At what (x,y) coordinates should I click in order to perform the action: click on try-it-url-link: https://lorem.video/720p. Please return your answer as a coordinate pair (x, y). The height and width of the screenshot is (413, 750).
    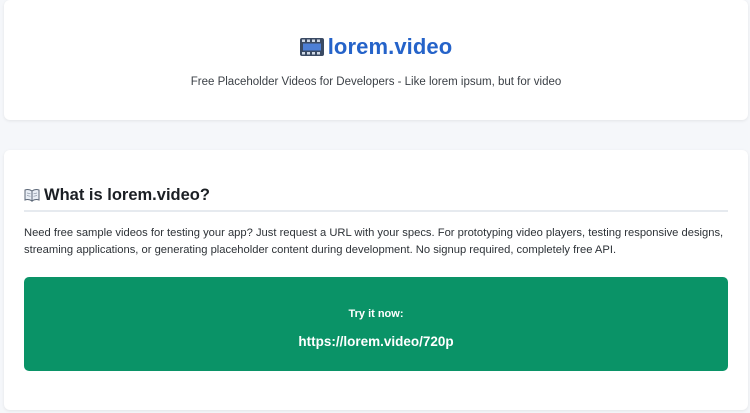
    Looking at the image, I should click on (376, 341).